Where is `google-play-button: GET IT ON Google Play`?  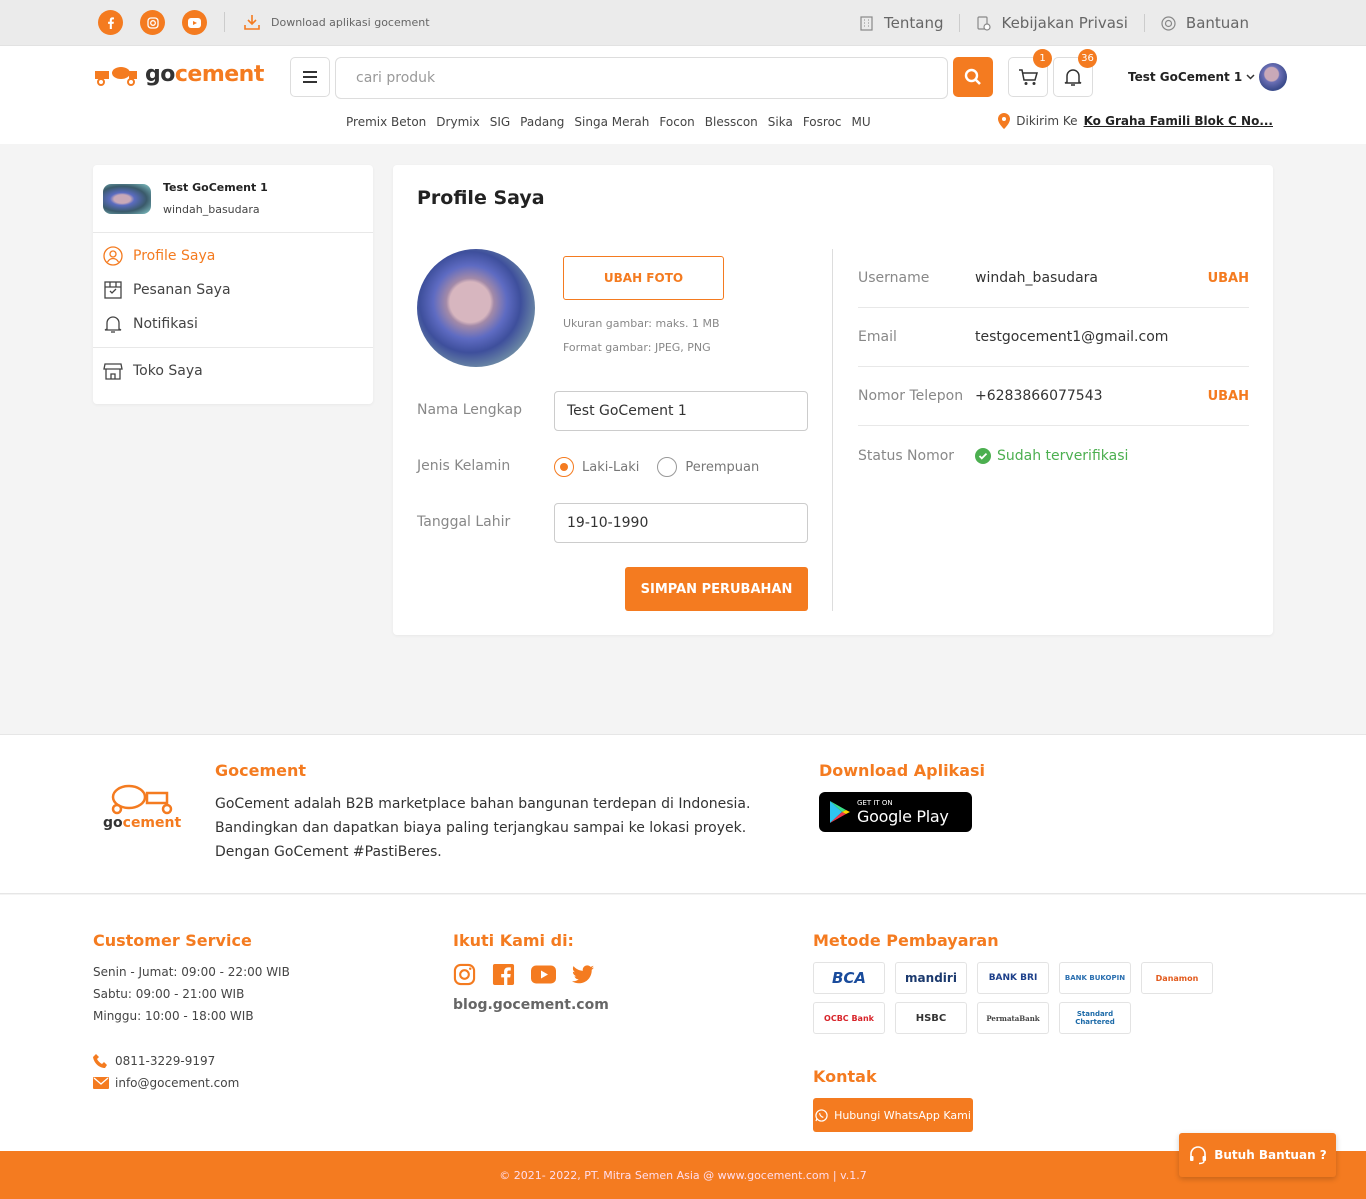 google-play-button: GET IT ON Google Play is located at coordinates (895, 812).